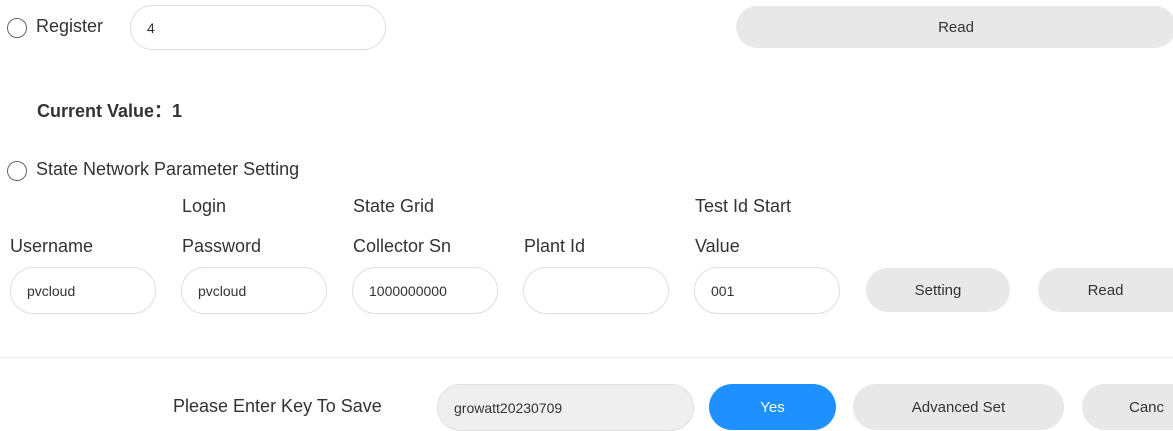  What do you see at coordinates (1127, 407) in the screenshot?
I see `cancel-button: Canc` at bounding box center [1127, 407].